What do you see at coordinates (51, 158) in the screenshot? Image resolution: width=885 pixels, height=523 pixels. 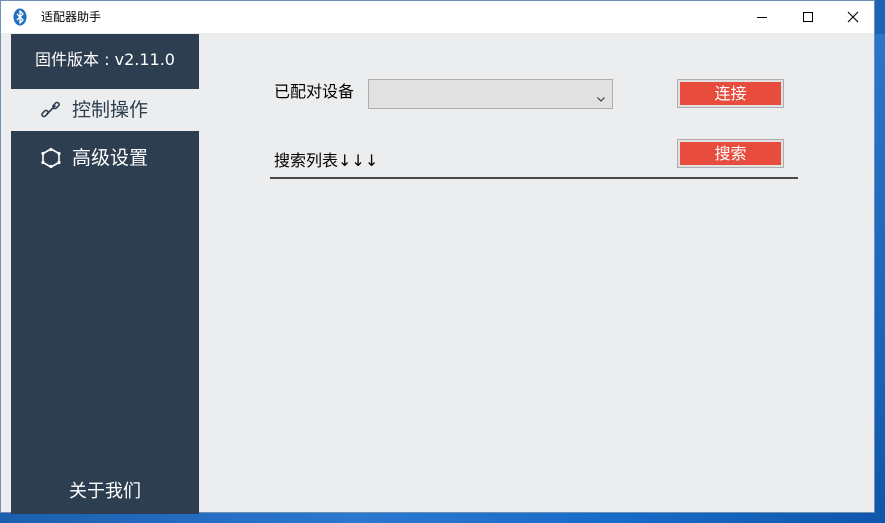 I see `hexagon-settings-icon` at bounding box center [51, 158].